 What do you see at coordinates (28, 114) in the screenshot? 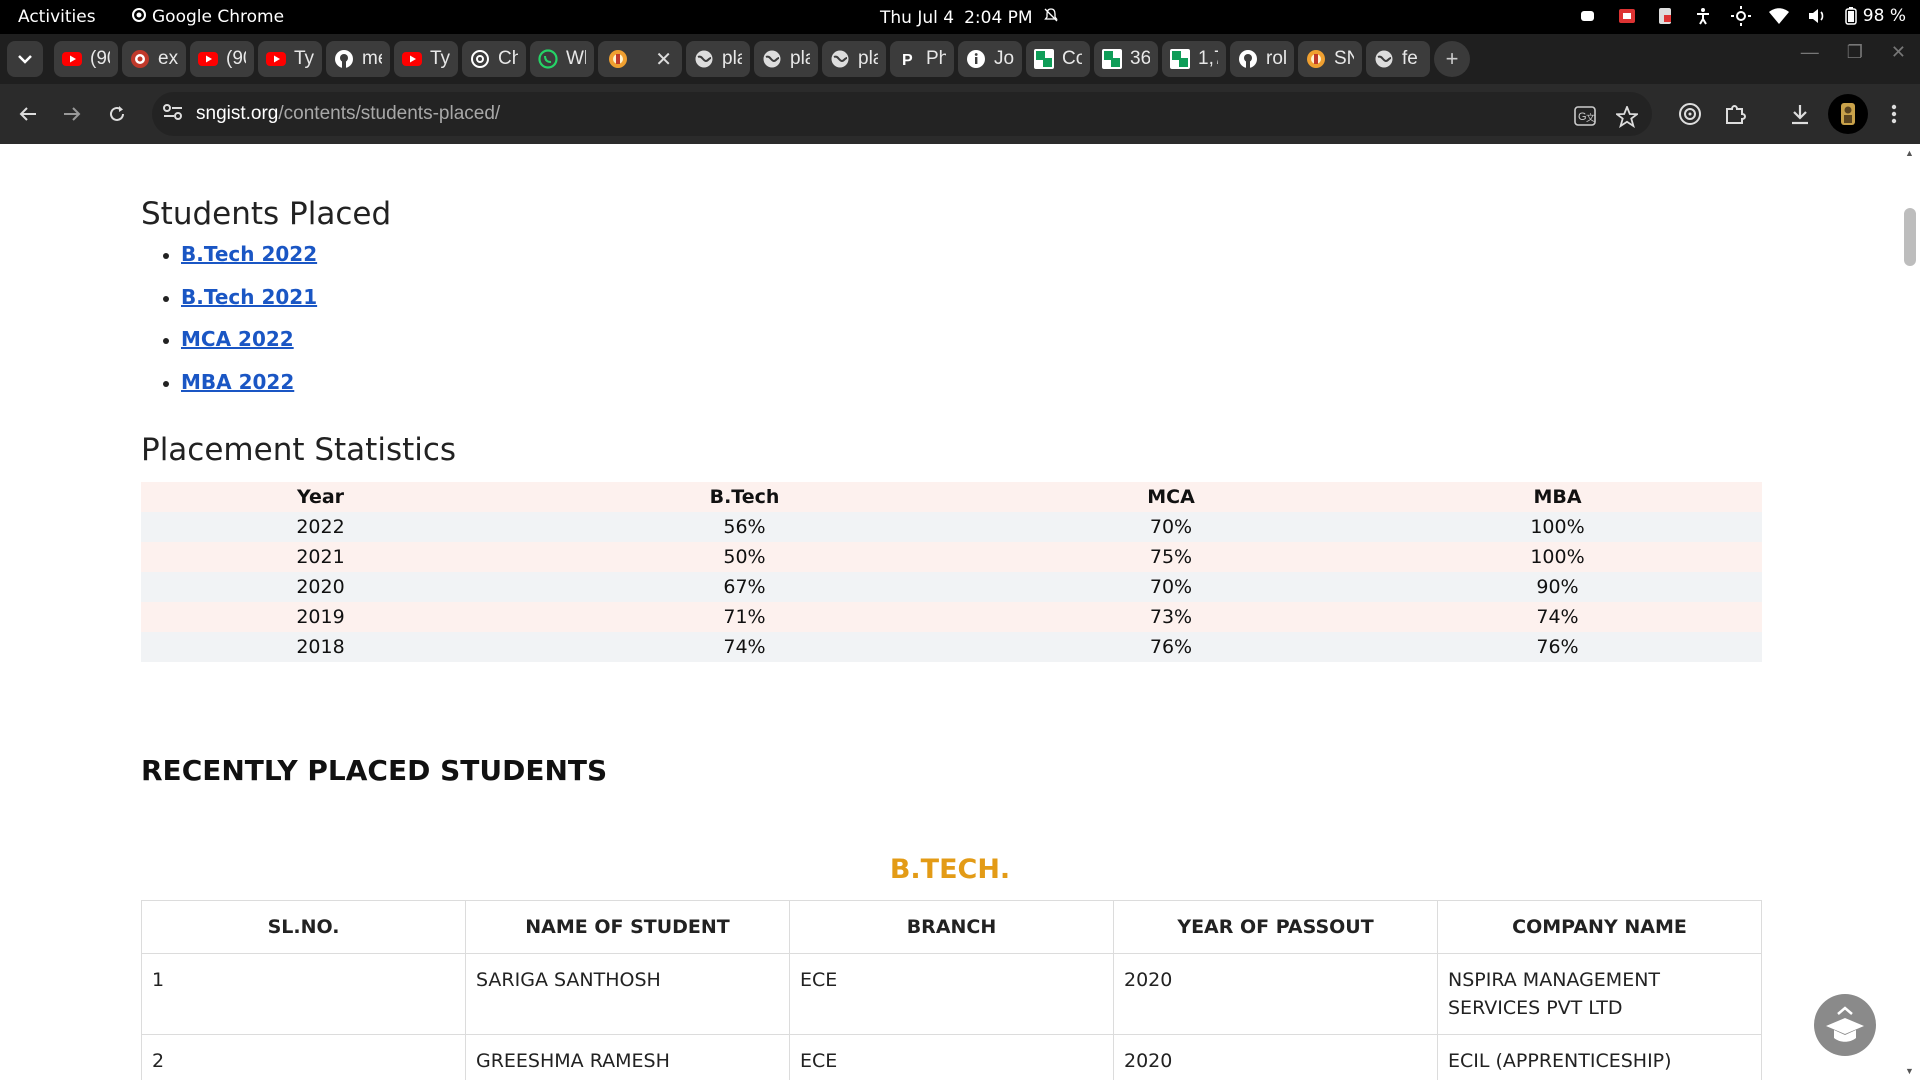
I see `back-button` at bounding box center [28, 114].